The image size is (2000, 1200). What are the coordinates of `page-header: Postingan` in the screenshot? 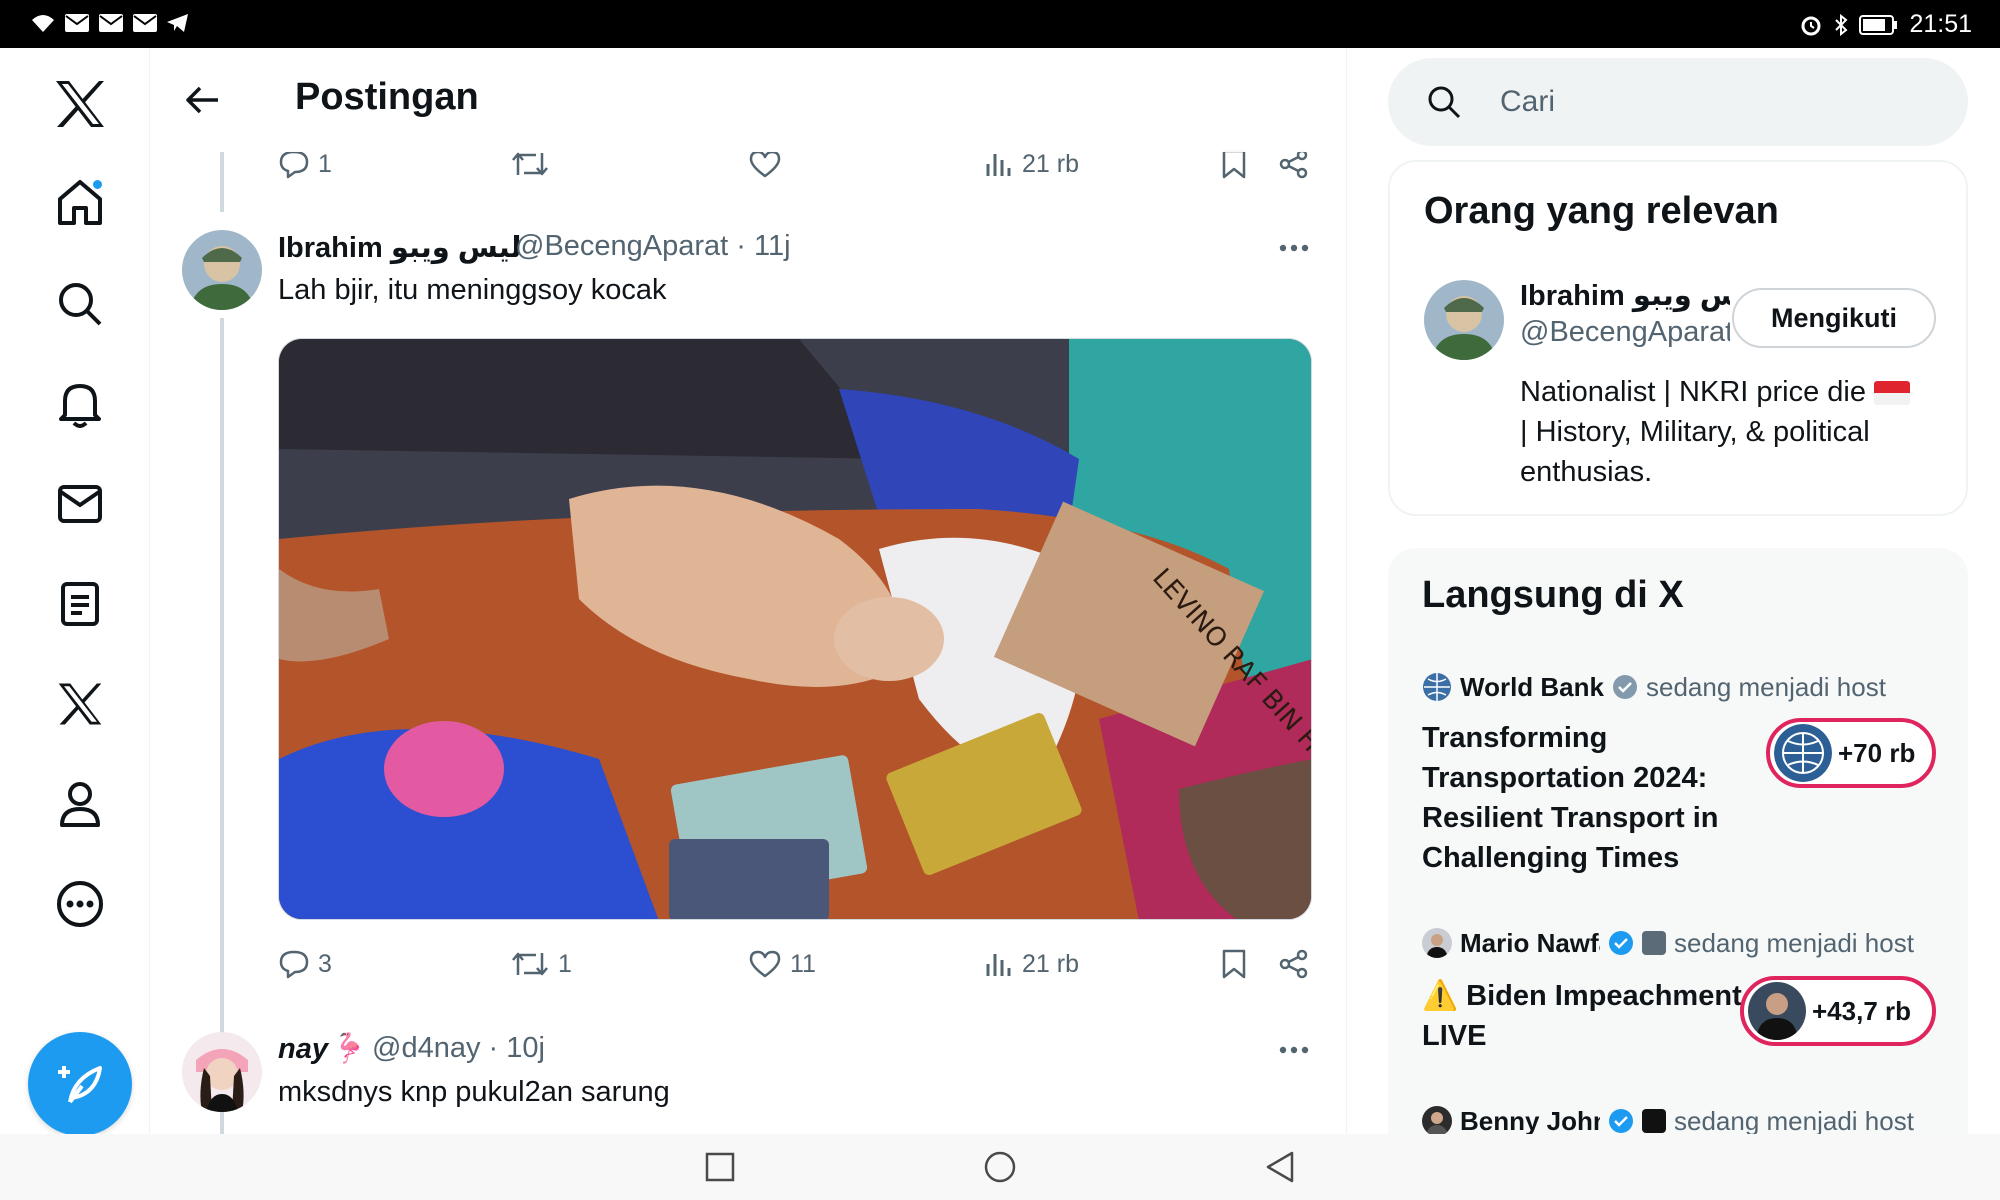 It's located at (748, 100).